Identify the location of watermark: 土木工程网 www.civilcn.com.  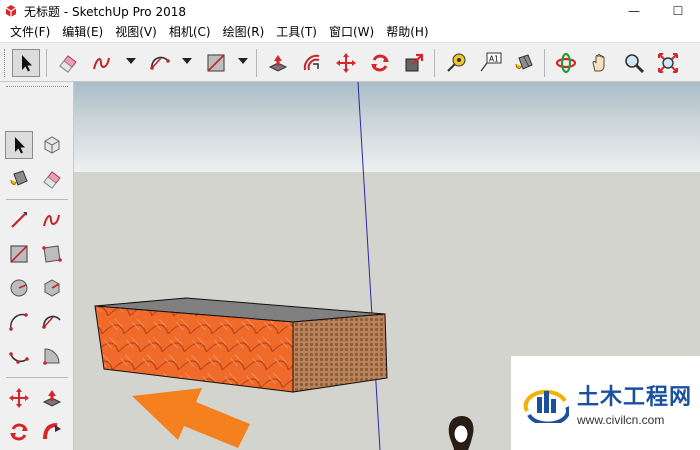
(605, 403).